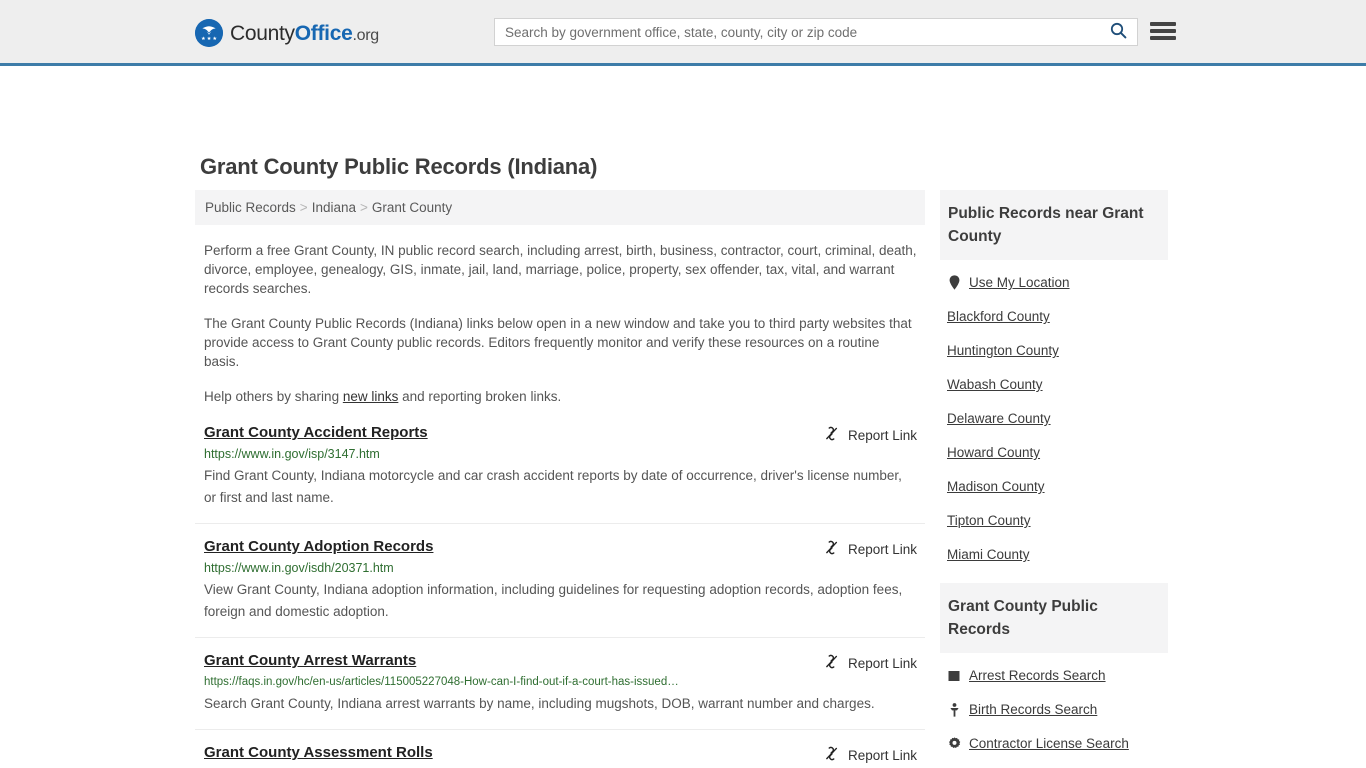 This screenshot has width=1366, height=768. Describe the element at coordinates (273, 396) in the screenshot. I see `intro-text-before: Help others by sharing` at that location.